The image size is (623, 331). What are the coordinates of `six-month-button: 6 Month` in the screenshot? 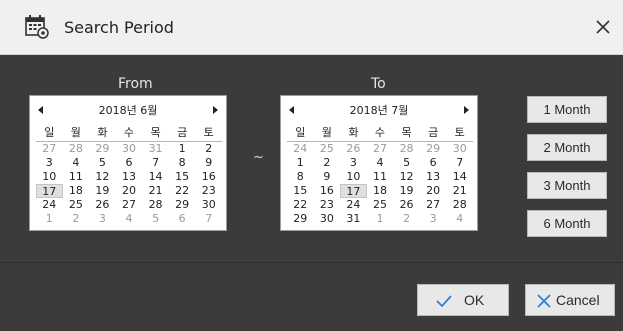 It's located at (567, 223).